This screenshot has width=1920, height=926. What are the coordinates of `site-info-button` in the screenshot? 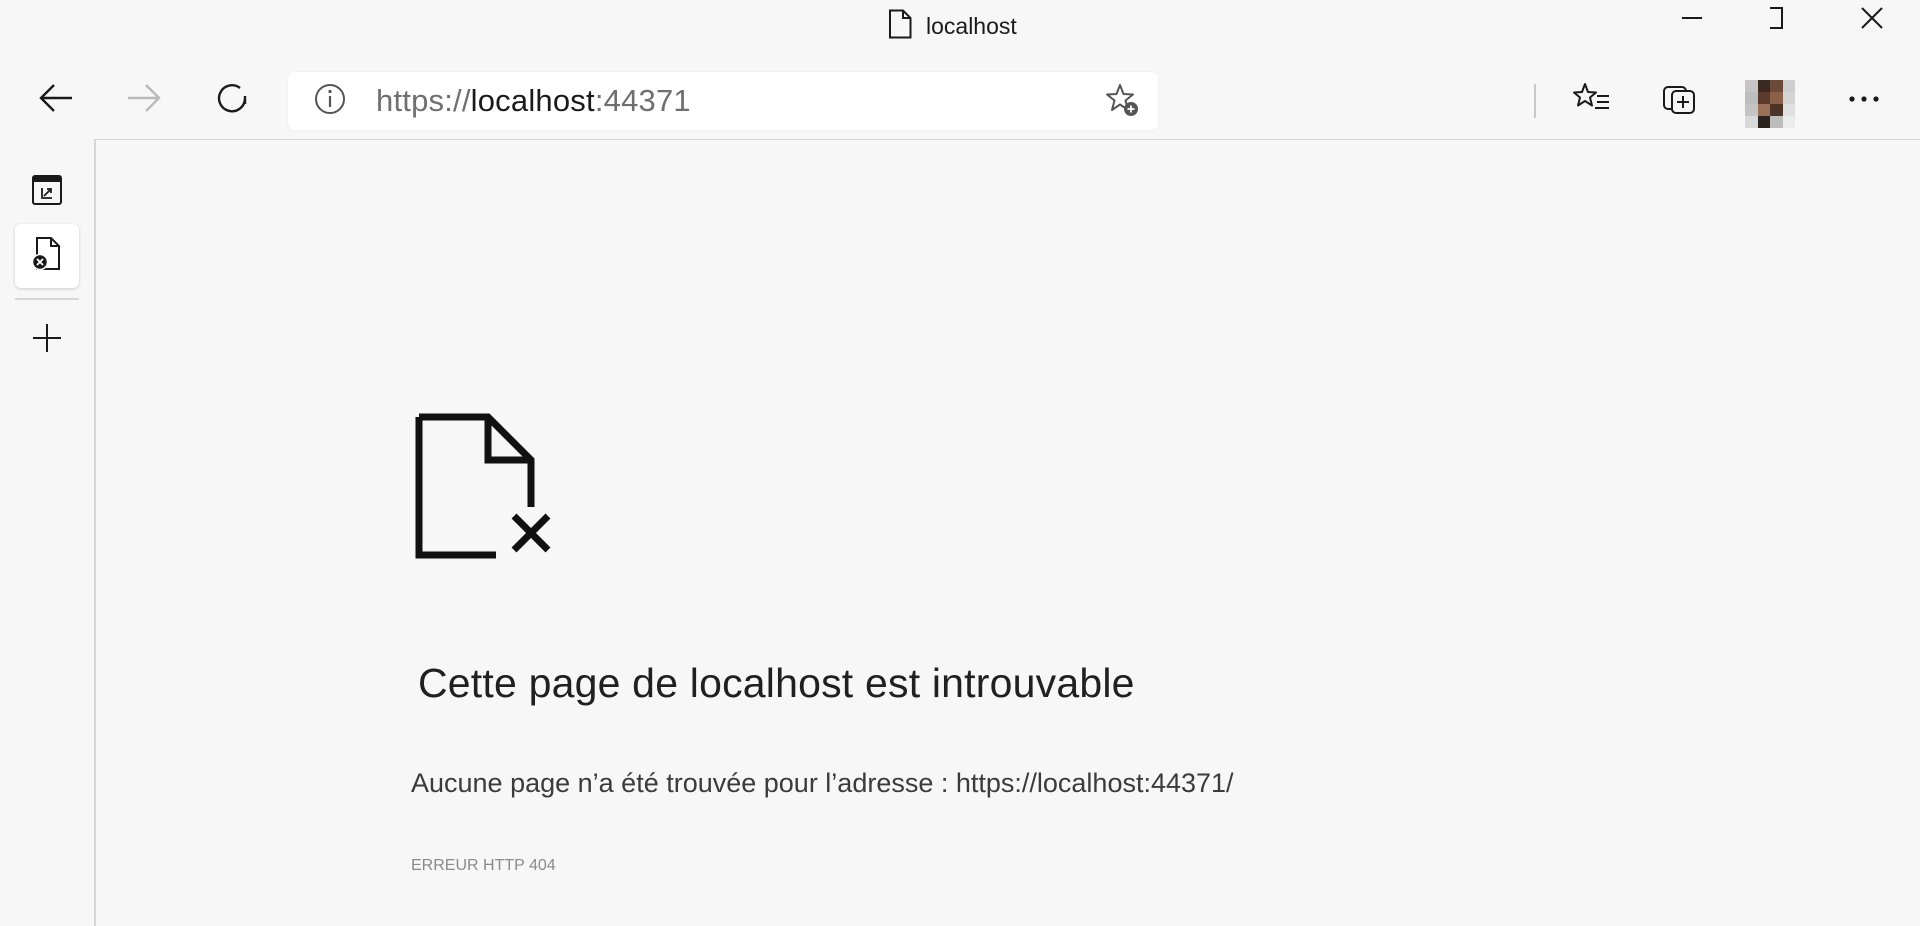 It's located at (330, 101).